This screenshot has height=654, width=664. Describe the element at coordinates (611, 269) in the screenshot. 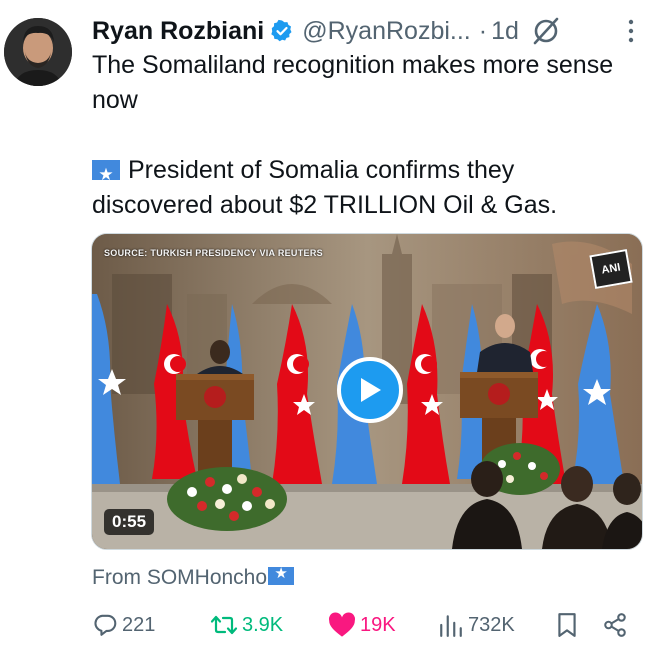

I see `ani-watermark: ANI` at that location.